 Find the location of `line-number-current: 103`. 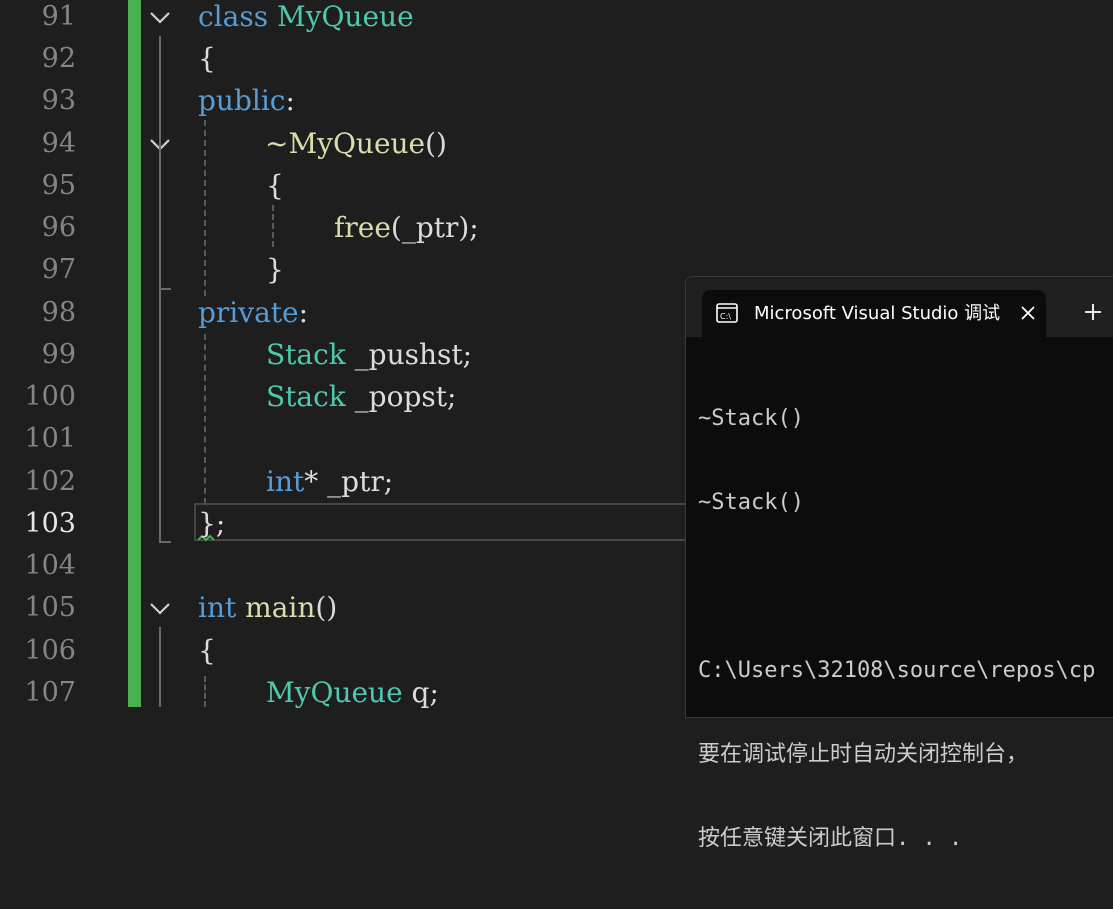

line-number-current: 103 is located at coordinates (50, 523).